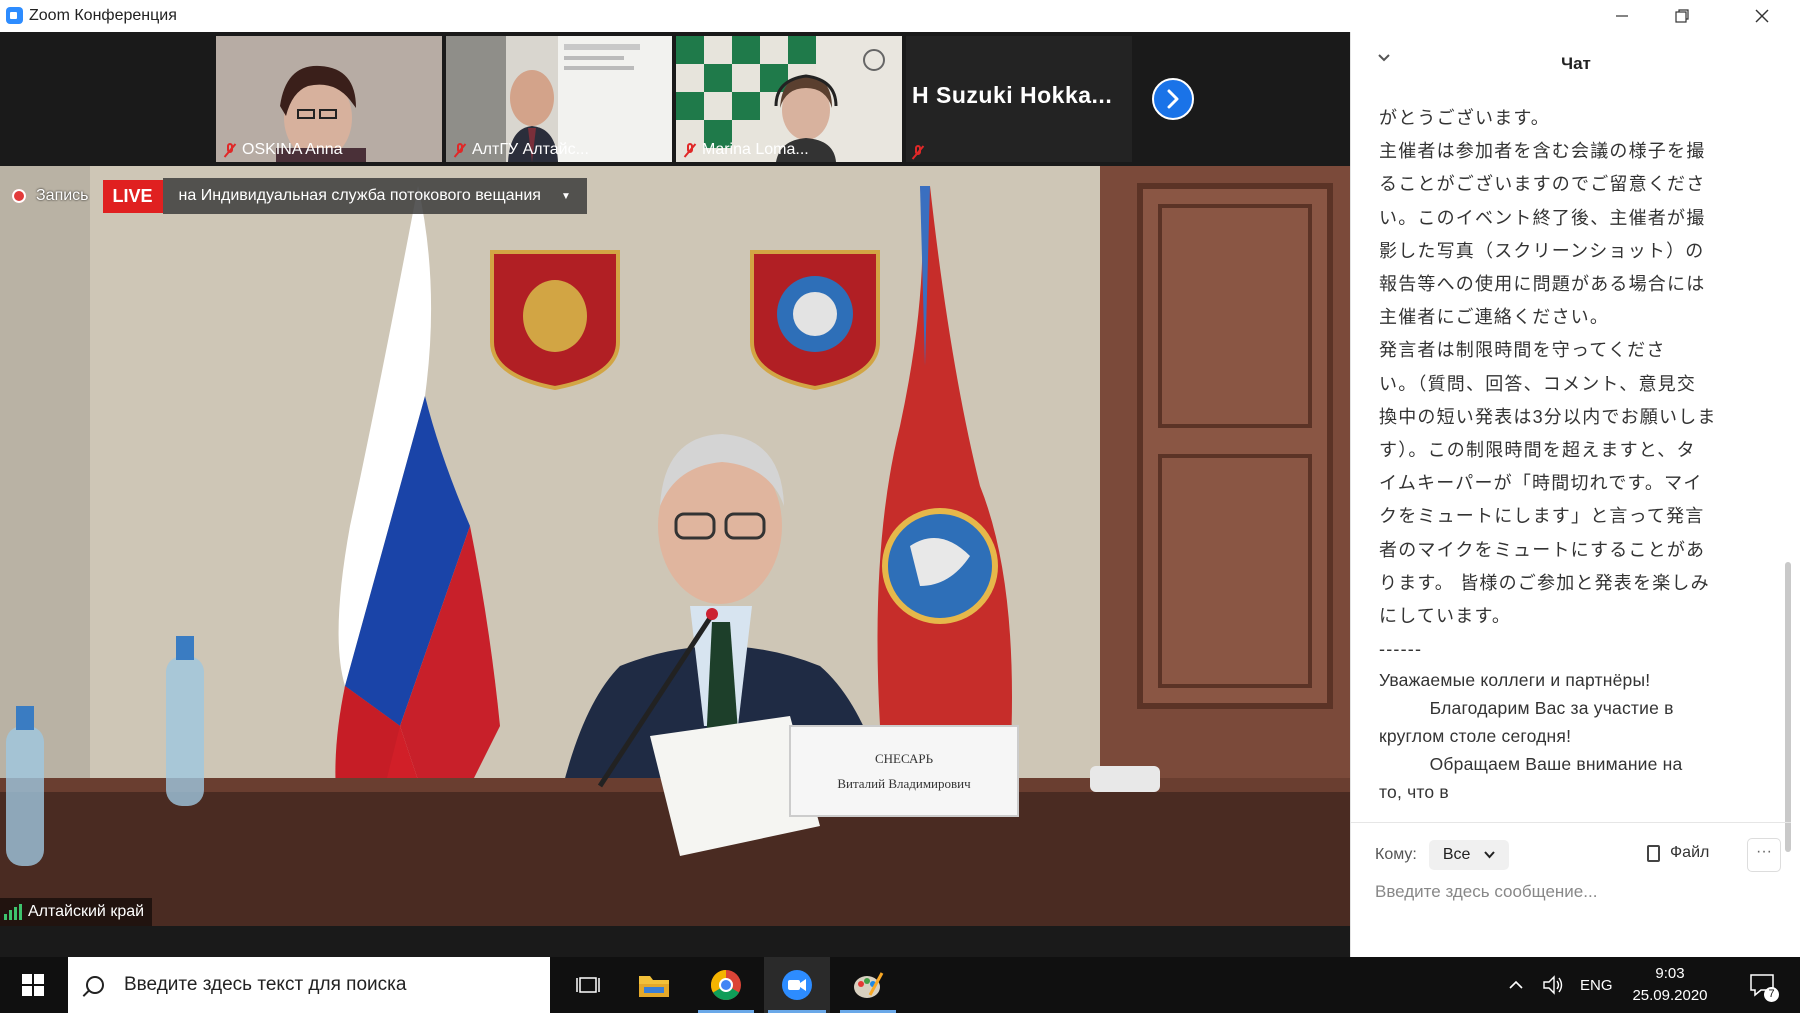  I want to click on chat-header: Чат, so click(1575, 57).